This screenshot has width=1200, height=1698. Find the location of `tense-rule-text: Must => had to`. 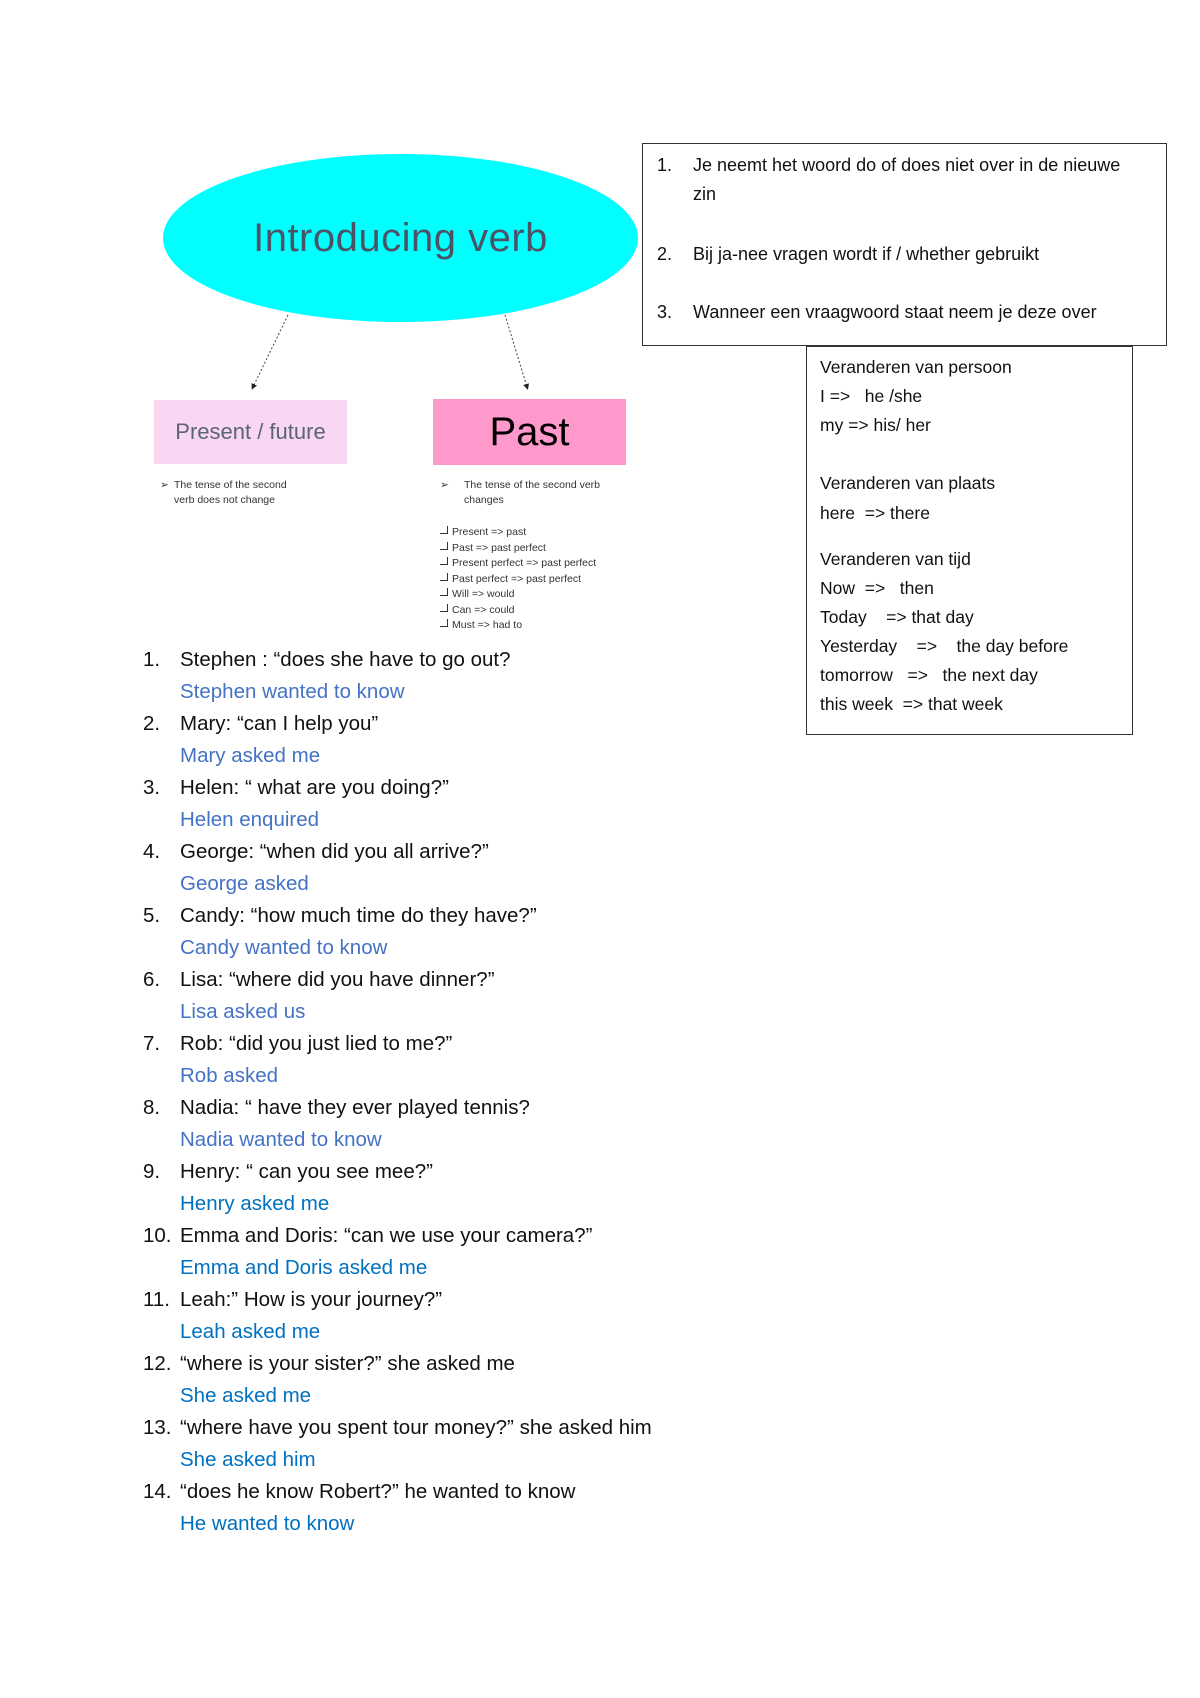

tense-rule-text: Must => had to is located at coordinates (487, 625).